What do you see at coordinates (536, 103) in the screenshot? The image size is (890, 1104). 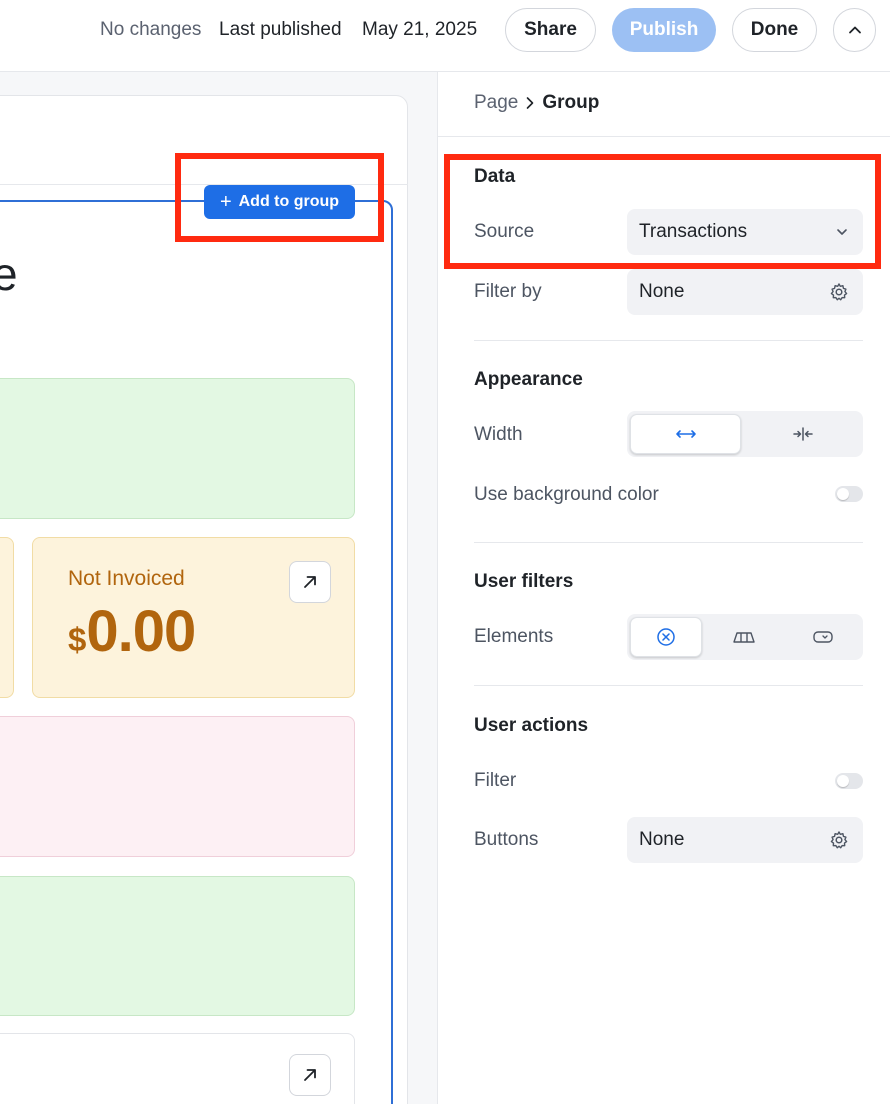 I see `breadcrumb: Page Group` at bounding box center [536, 103].